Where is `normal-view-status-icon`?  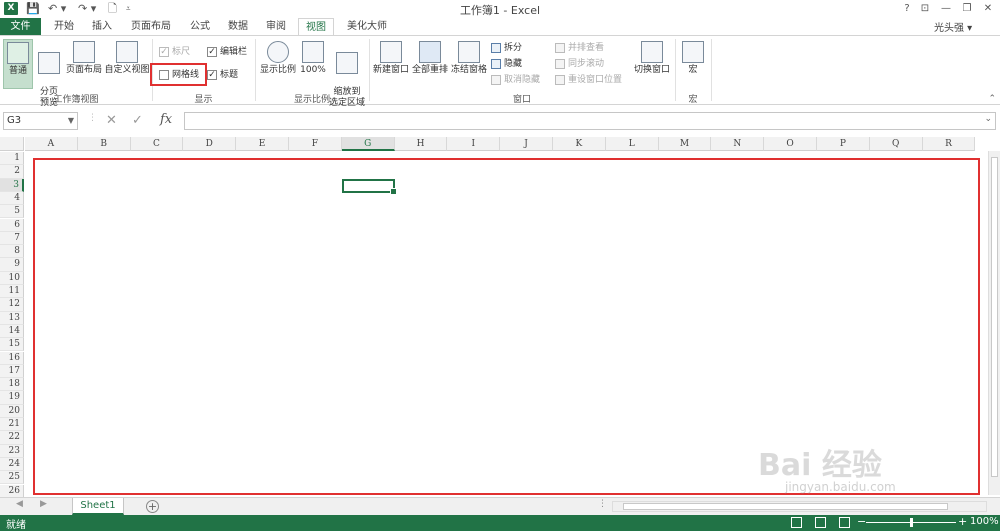
normal-view-status-icon is located at coordinates (796, 522).